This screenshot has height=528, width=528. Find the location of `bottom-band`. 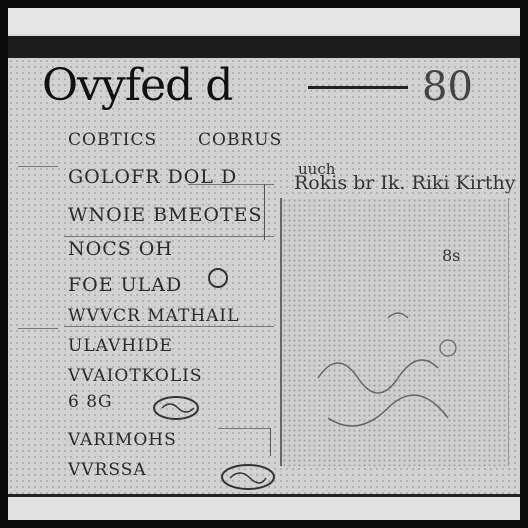

bottom-band is located at coordinates (264, 508).